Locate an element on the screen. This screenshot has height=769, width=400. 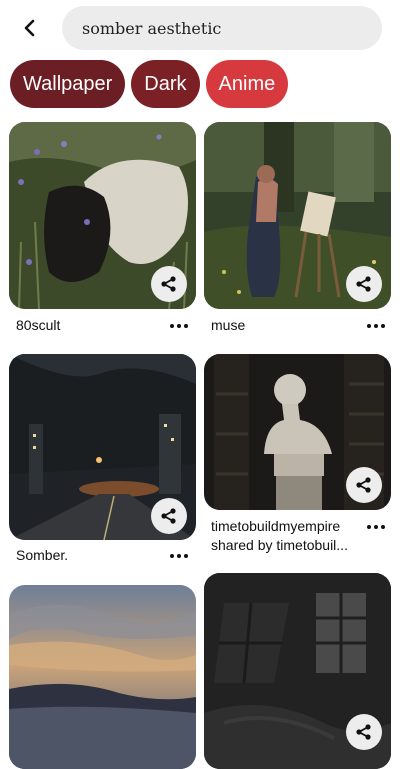
chip-dark: Dark is located at coordinates (165, 84).